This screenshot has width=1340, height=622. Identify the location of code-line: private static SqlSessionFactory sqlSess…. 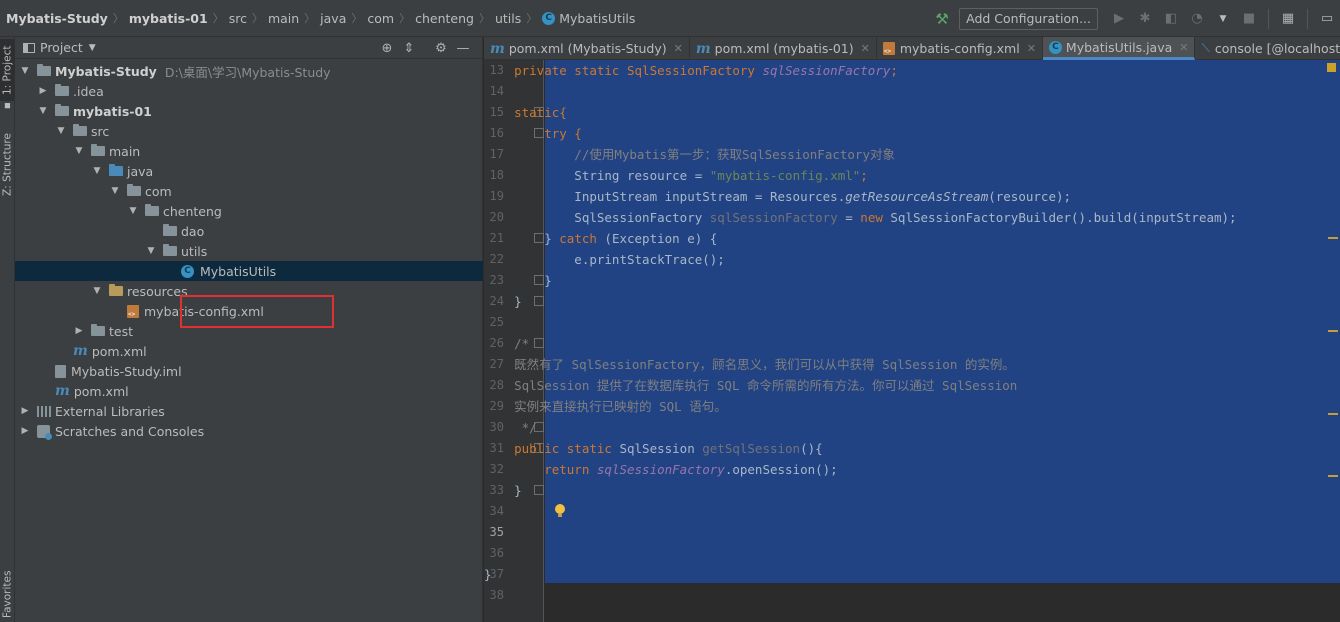
(691, 70).